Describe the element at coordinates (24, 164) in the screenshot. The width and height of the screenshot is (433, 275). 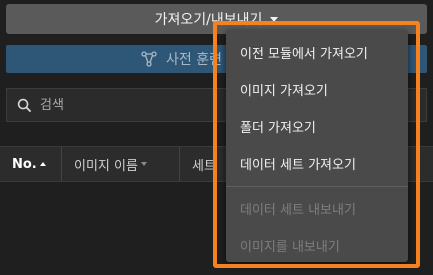
I see `column-label: No.` at that location.